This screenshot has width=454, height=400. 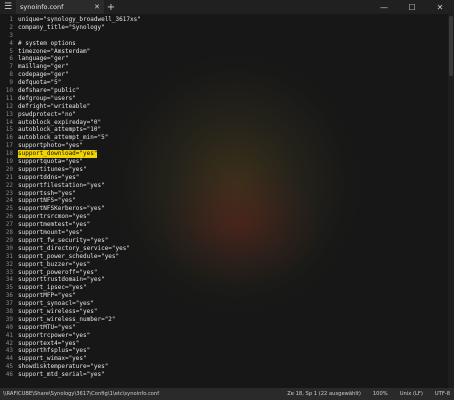 What do you see at coordinates (11, 59) in the screenshot?
I see `line-number: 6` at bounding box center [11, 59].